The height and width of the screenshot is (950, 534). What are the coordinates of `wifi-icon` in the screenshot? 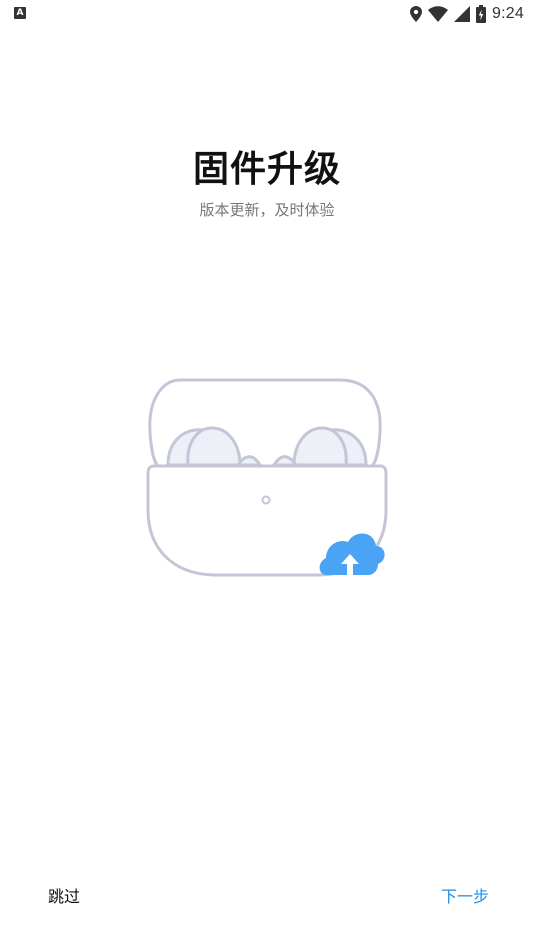 It's located at (438, 14).